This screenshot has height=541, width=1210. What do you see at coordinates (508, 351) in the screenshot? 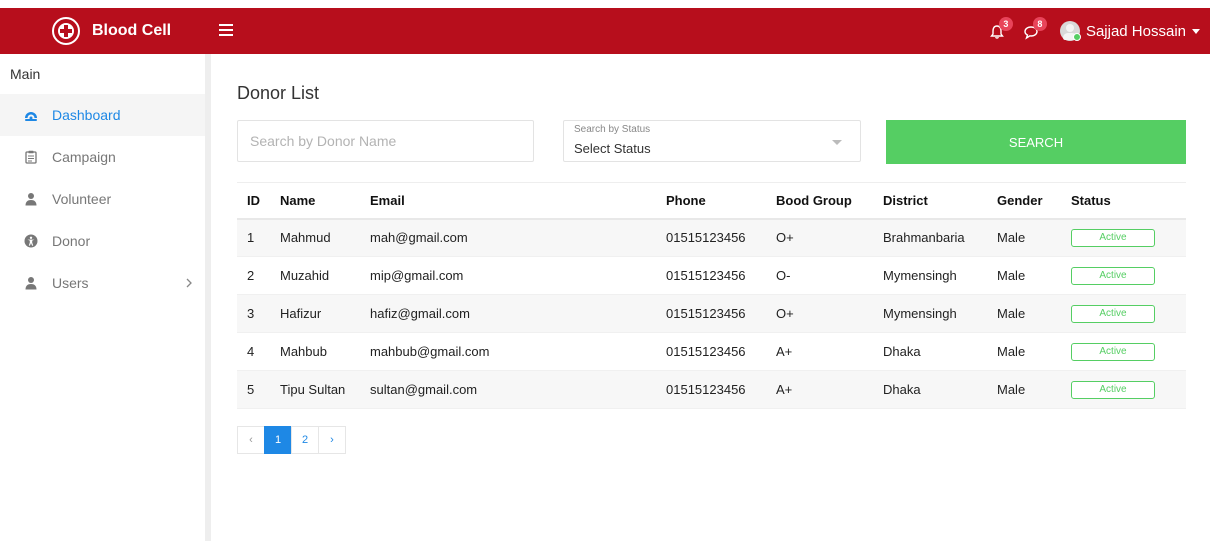
I see `cell-email: mahbub@gmail.com` at bounding box center [508, 351].